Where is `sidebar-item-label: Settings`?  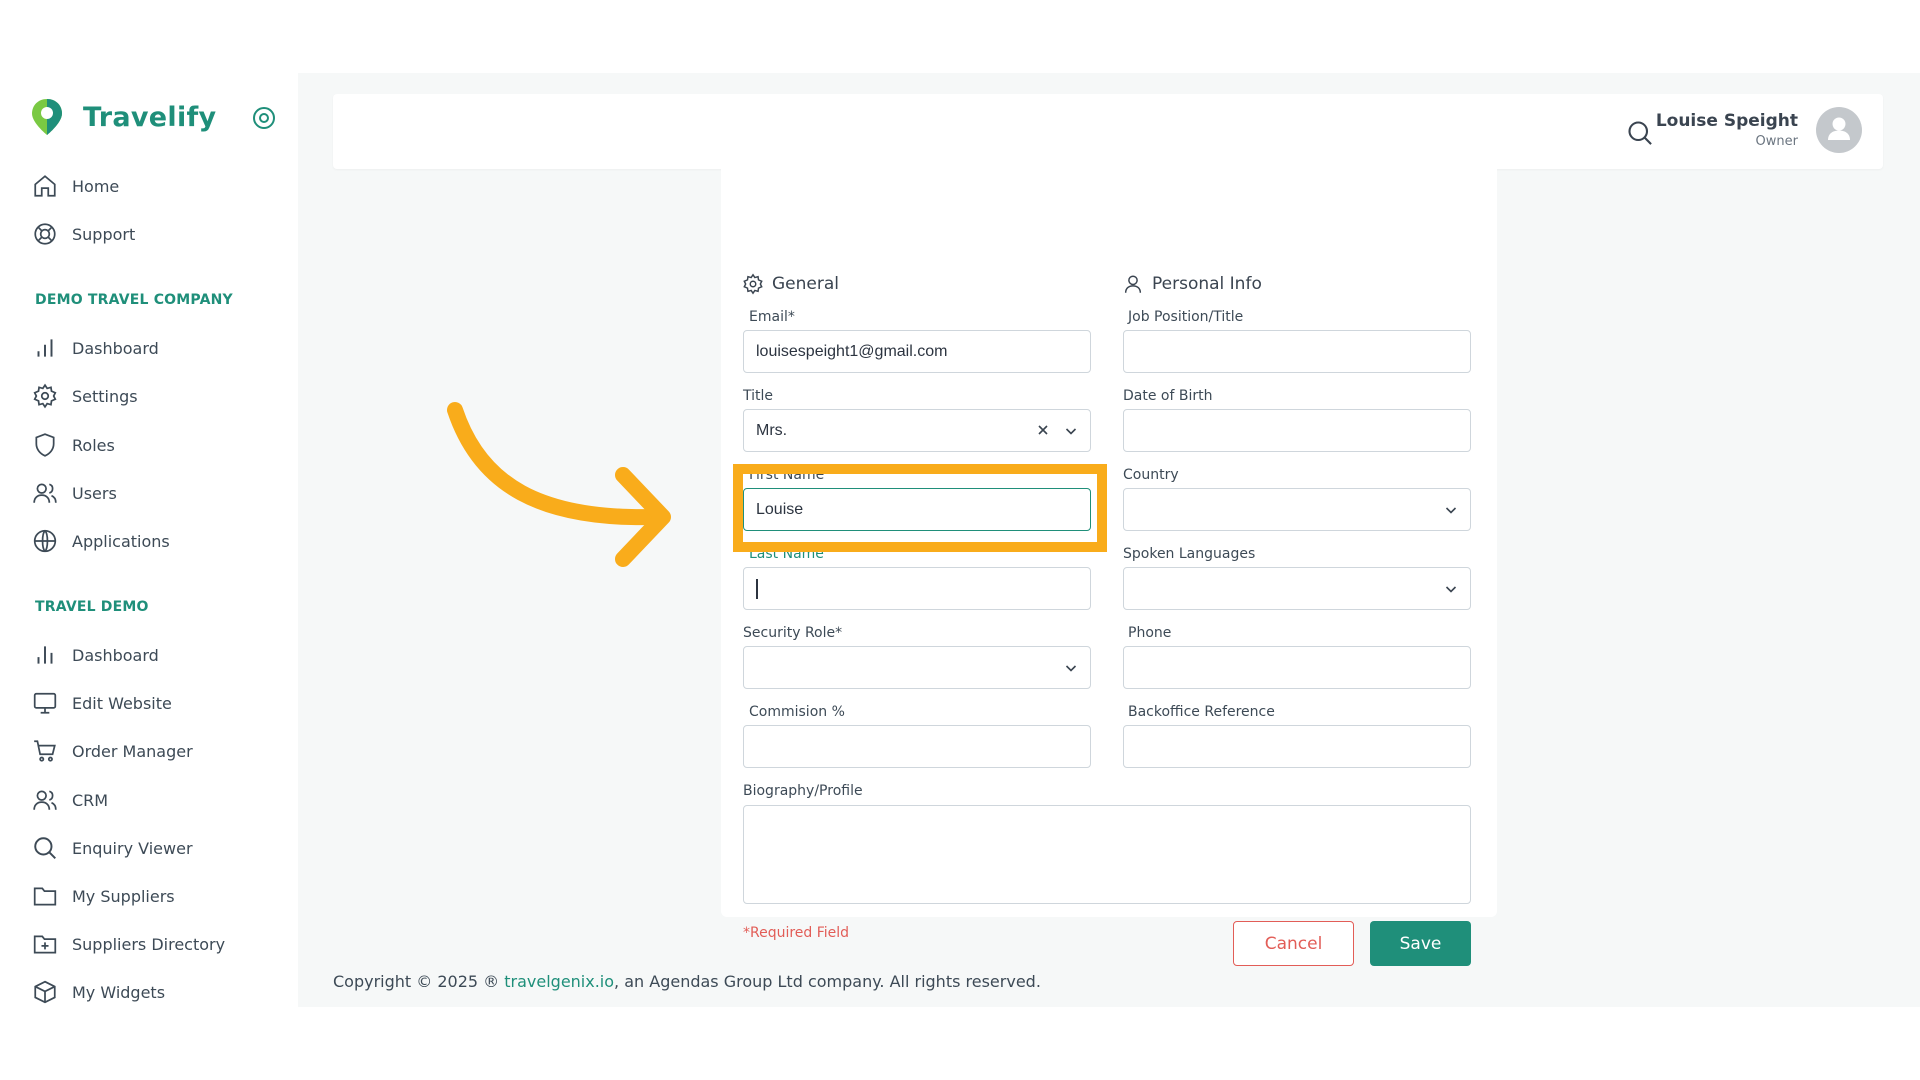 sidebar-item-label: Settings is located at coordinates (105, 396).